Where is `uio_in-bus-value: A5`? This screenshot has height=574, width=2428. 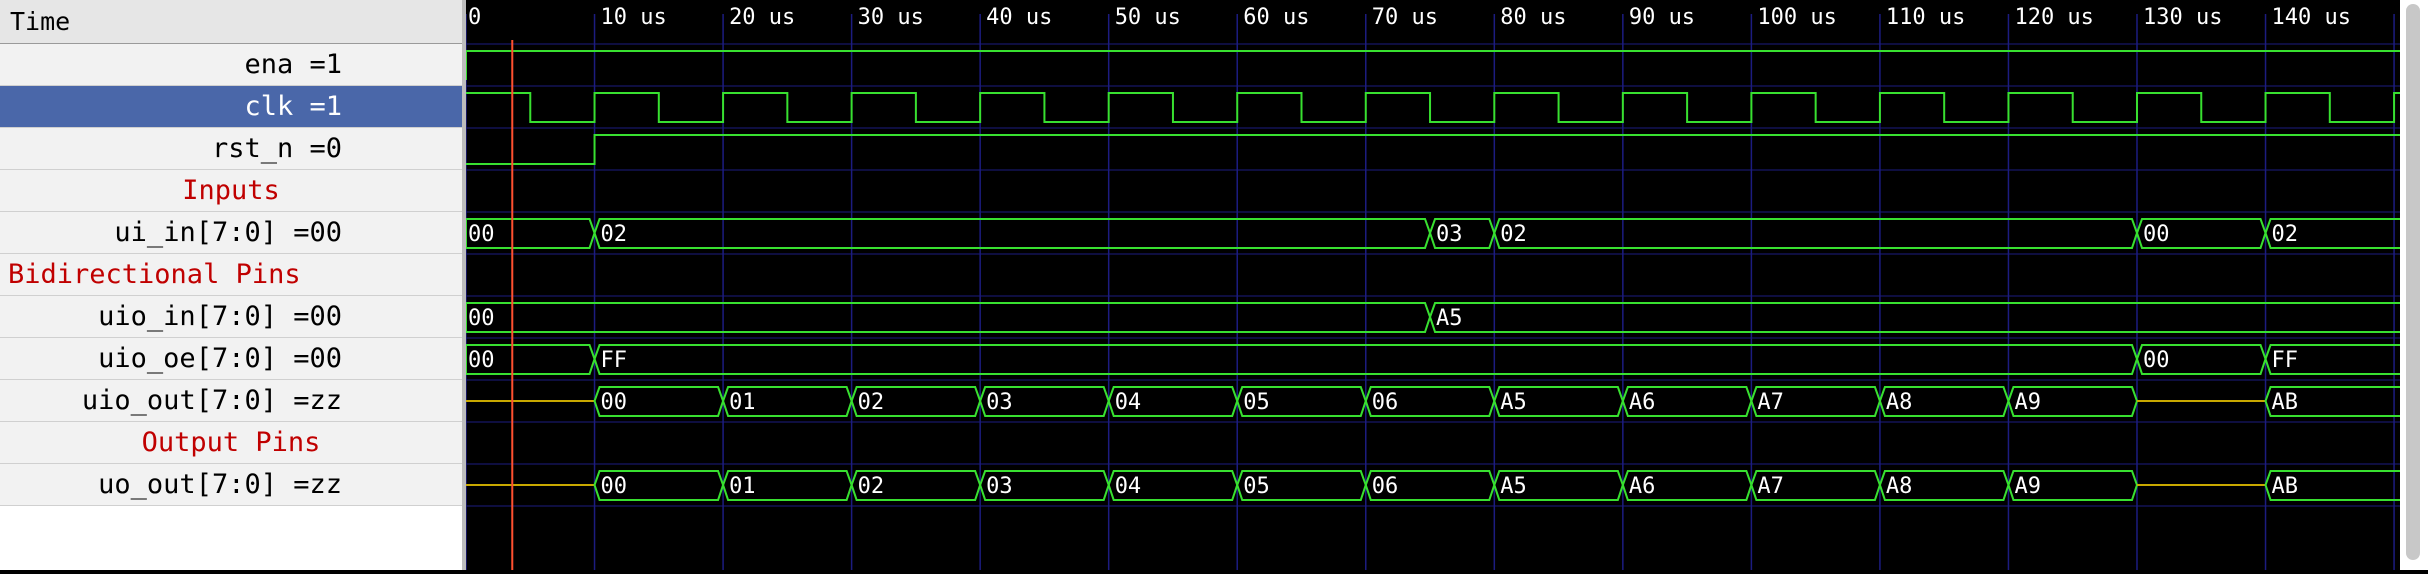
uio_in-bus-value: A5 is located at coordinates (1449, 318).